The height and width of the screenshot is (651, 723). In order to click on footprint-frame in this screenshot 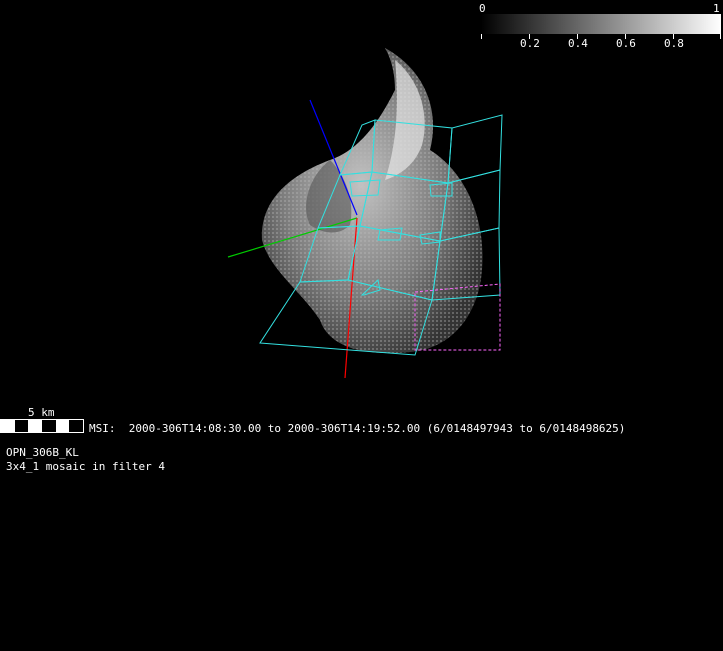, I will do `click(475, 149)`.